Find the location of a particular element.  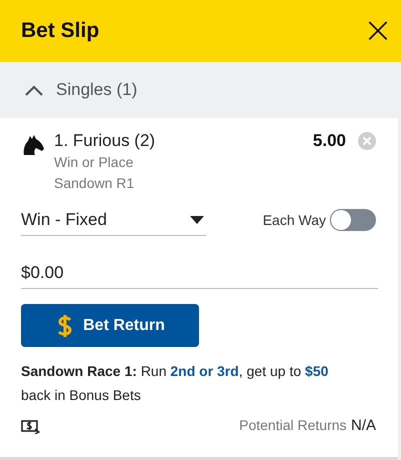

each-way-label: Each Way is located at coordinates (294, 220).